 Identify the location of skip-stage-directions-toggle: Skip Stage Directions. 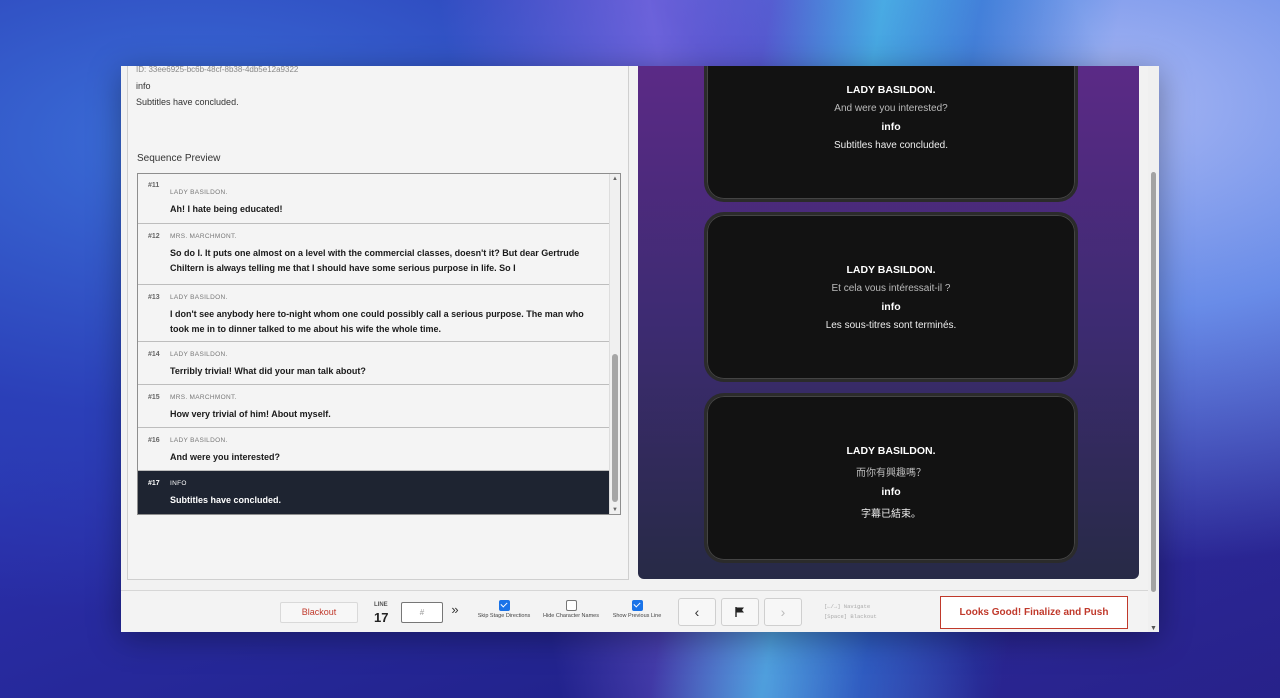
(504, 609).